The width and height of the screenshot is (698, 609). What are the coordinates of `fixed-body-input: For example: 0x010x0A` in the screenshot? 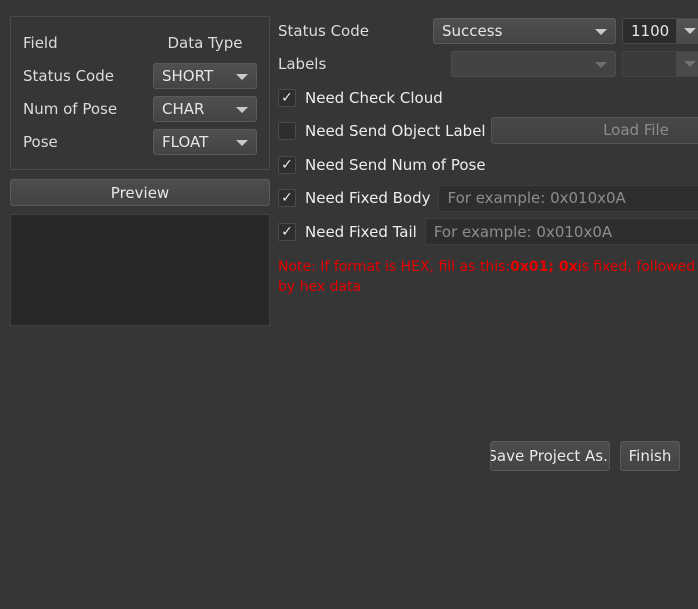 It's located at (568, 198).